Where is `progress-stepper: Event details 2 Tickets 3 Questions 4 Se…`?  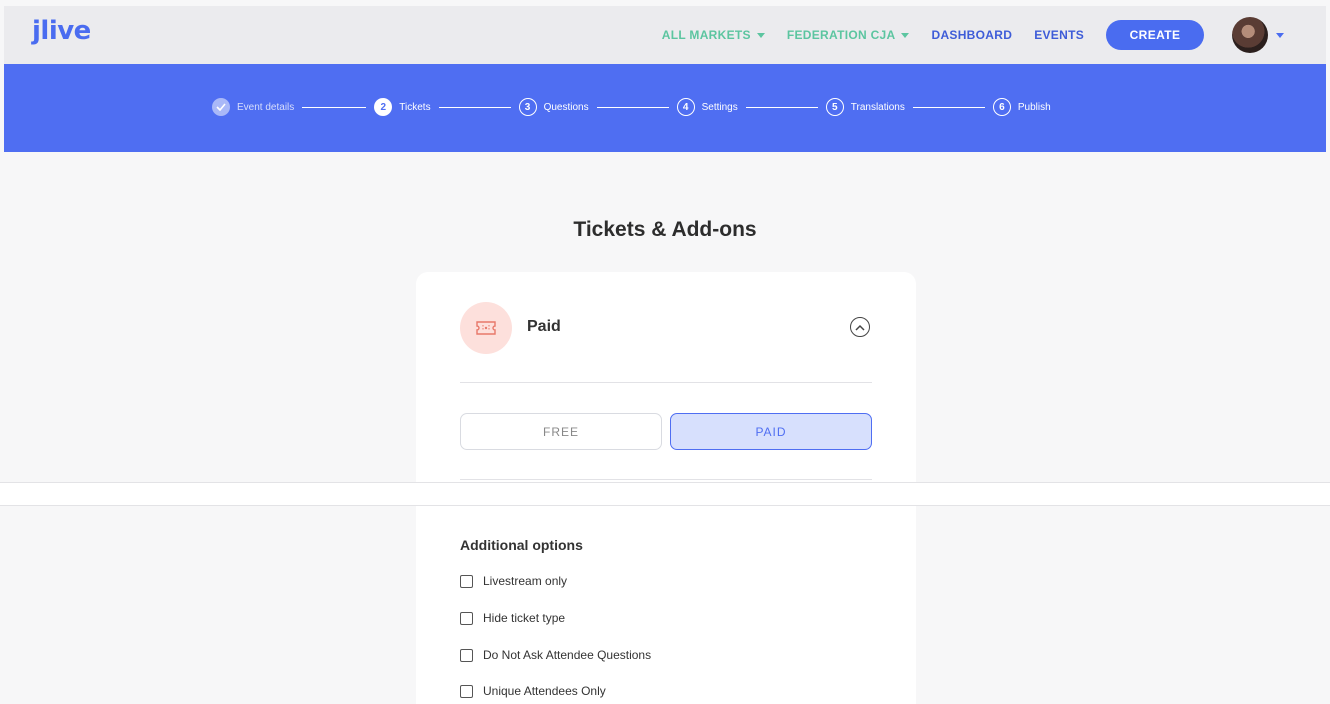
progress-stepper: Event details 2 Tickets 3 Questions 4 Se… is located at coordinates (665, 108).